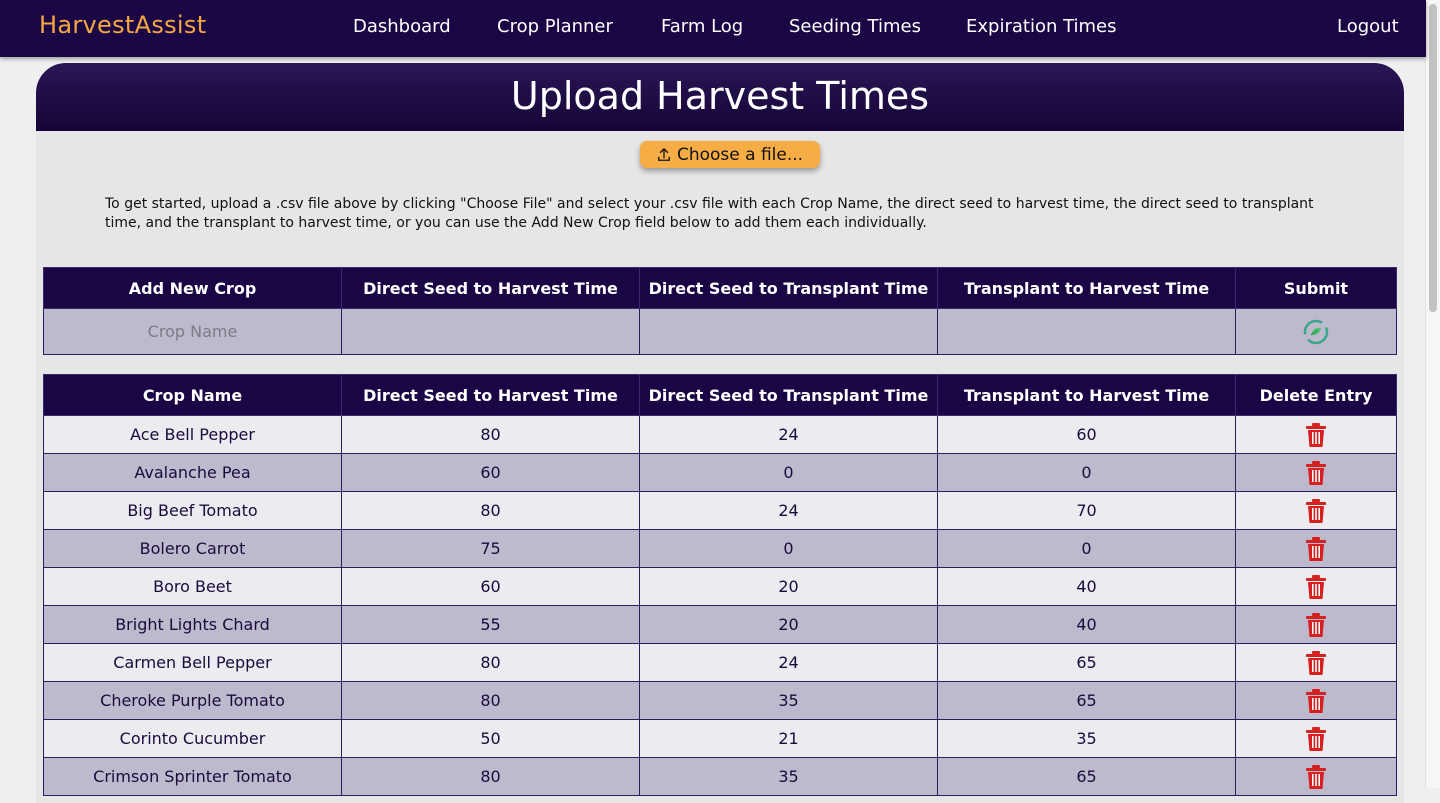 Image resolution: width=1440 pixels, height=803 pixels. What do you see at coordinates (1086, 434) in the screenshot?
I see `transplant-to-harvest-cell: 60` at bounding box center [1086, 434].